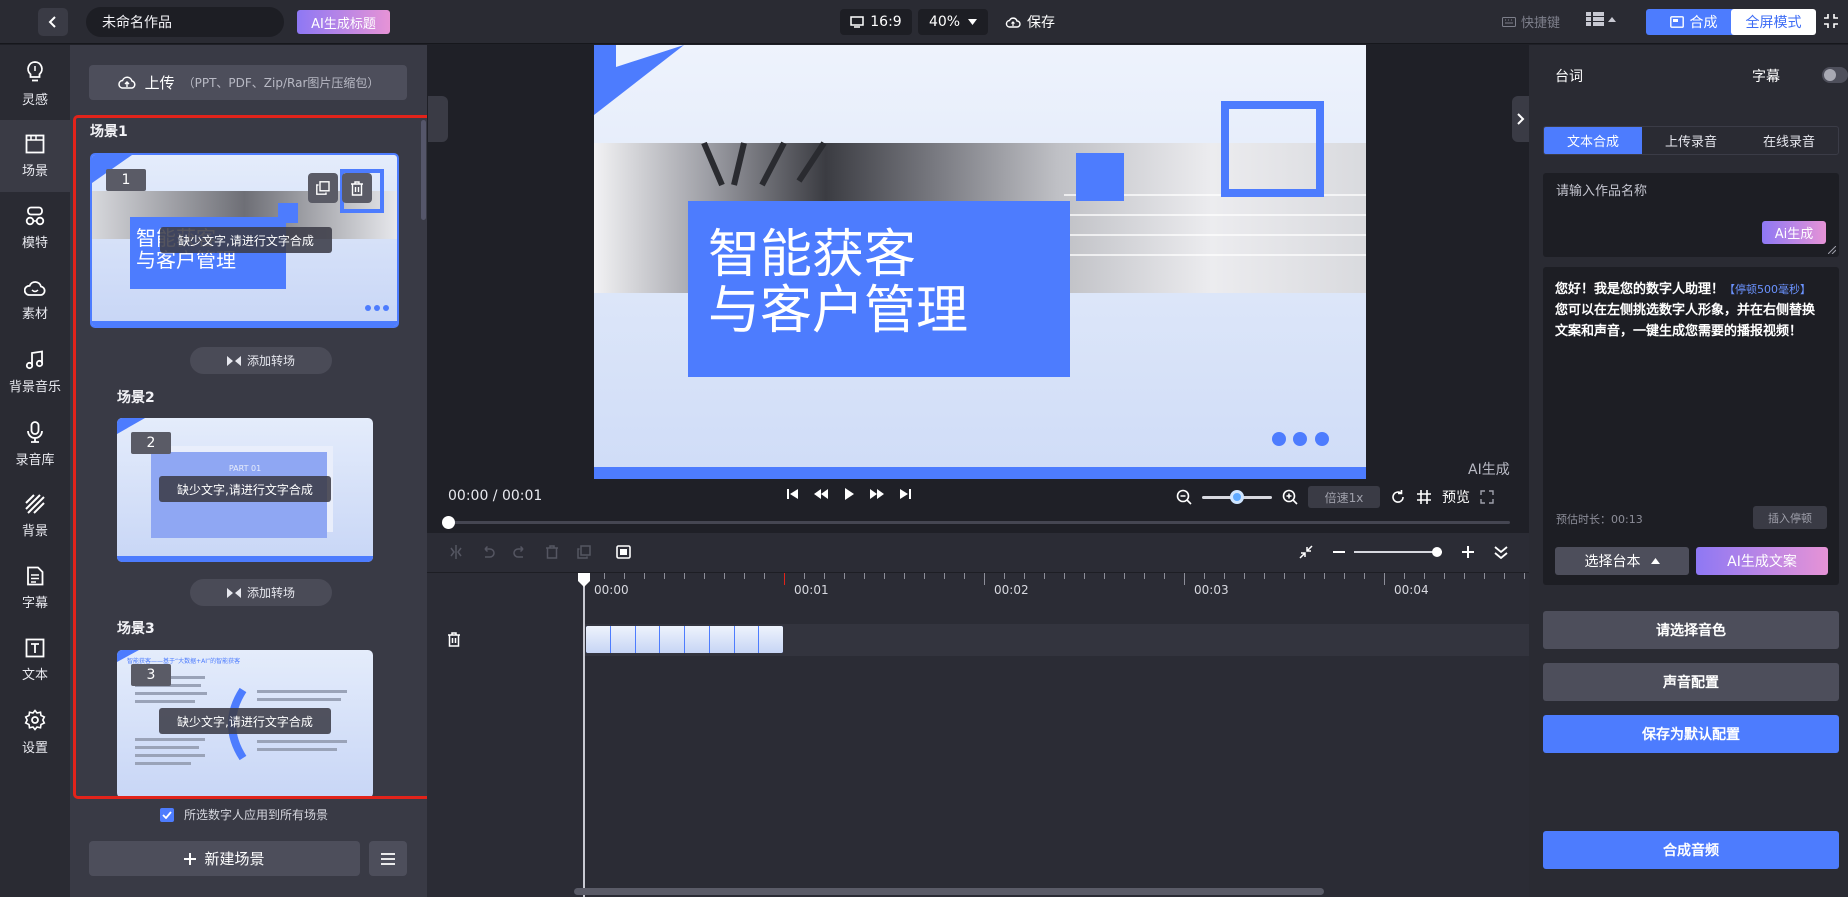 The image size is (1848, 897). I want to click on zoom-slider-knob, so click(1237, 497).